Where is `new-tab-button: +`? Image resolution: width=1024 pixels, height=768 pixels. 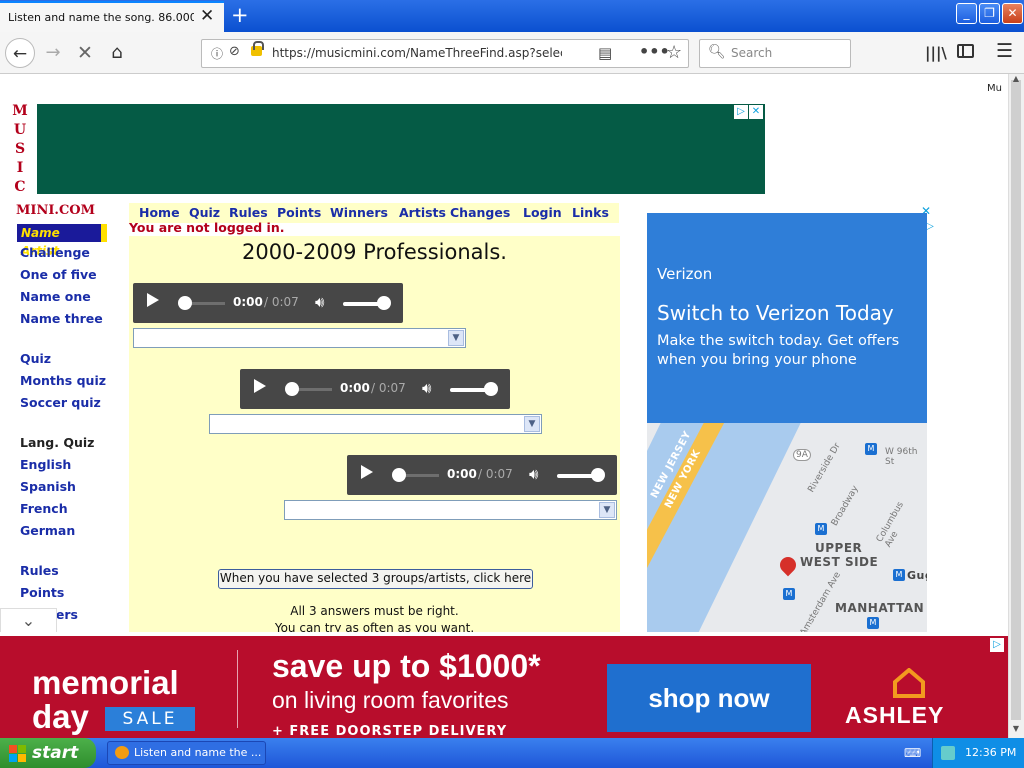 new-tab-button: + is located at coordinates (240, 15).